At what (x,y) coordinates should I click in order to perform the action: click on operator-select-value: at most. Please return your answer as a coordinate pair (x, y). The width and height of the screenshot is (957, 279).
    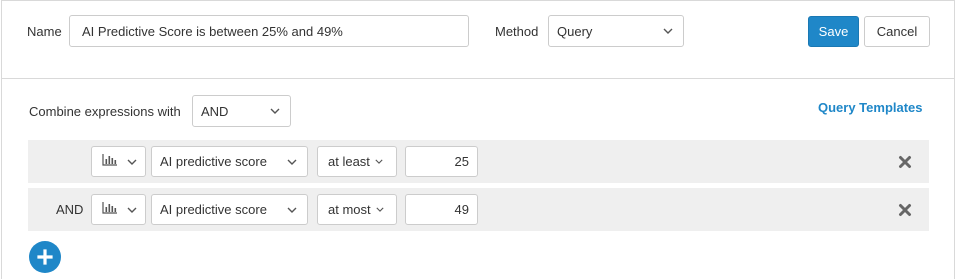
    Looking at the image, I should click on (349, 209).